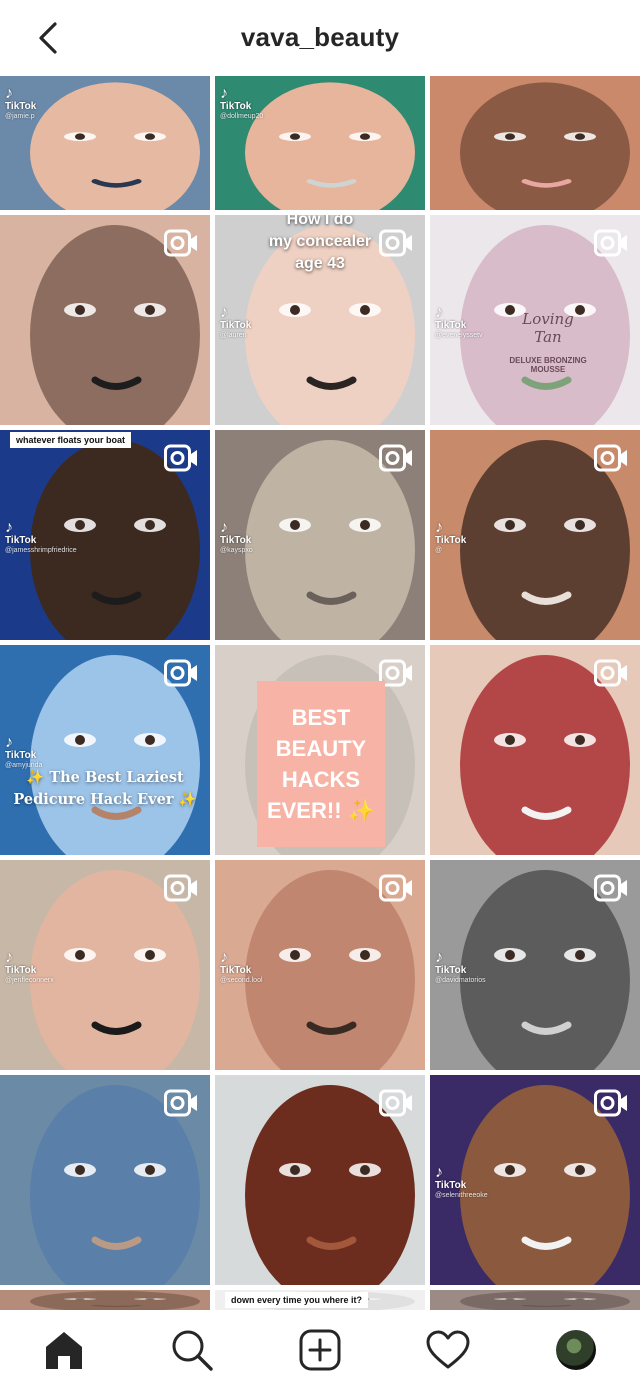 This screenshot has width=640, height=1386. I want to click on post-tile: ♪ TikTok @selenithreeoke, so click(535, 1180).